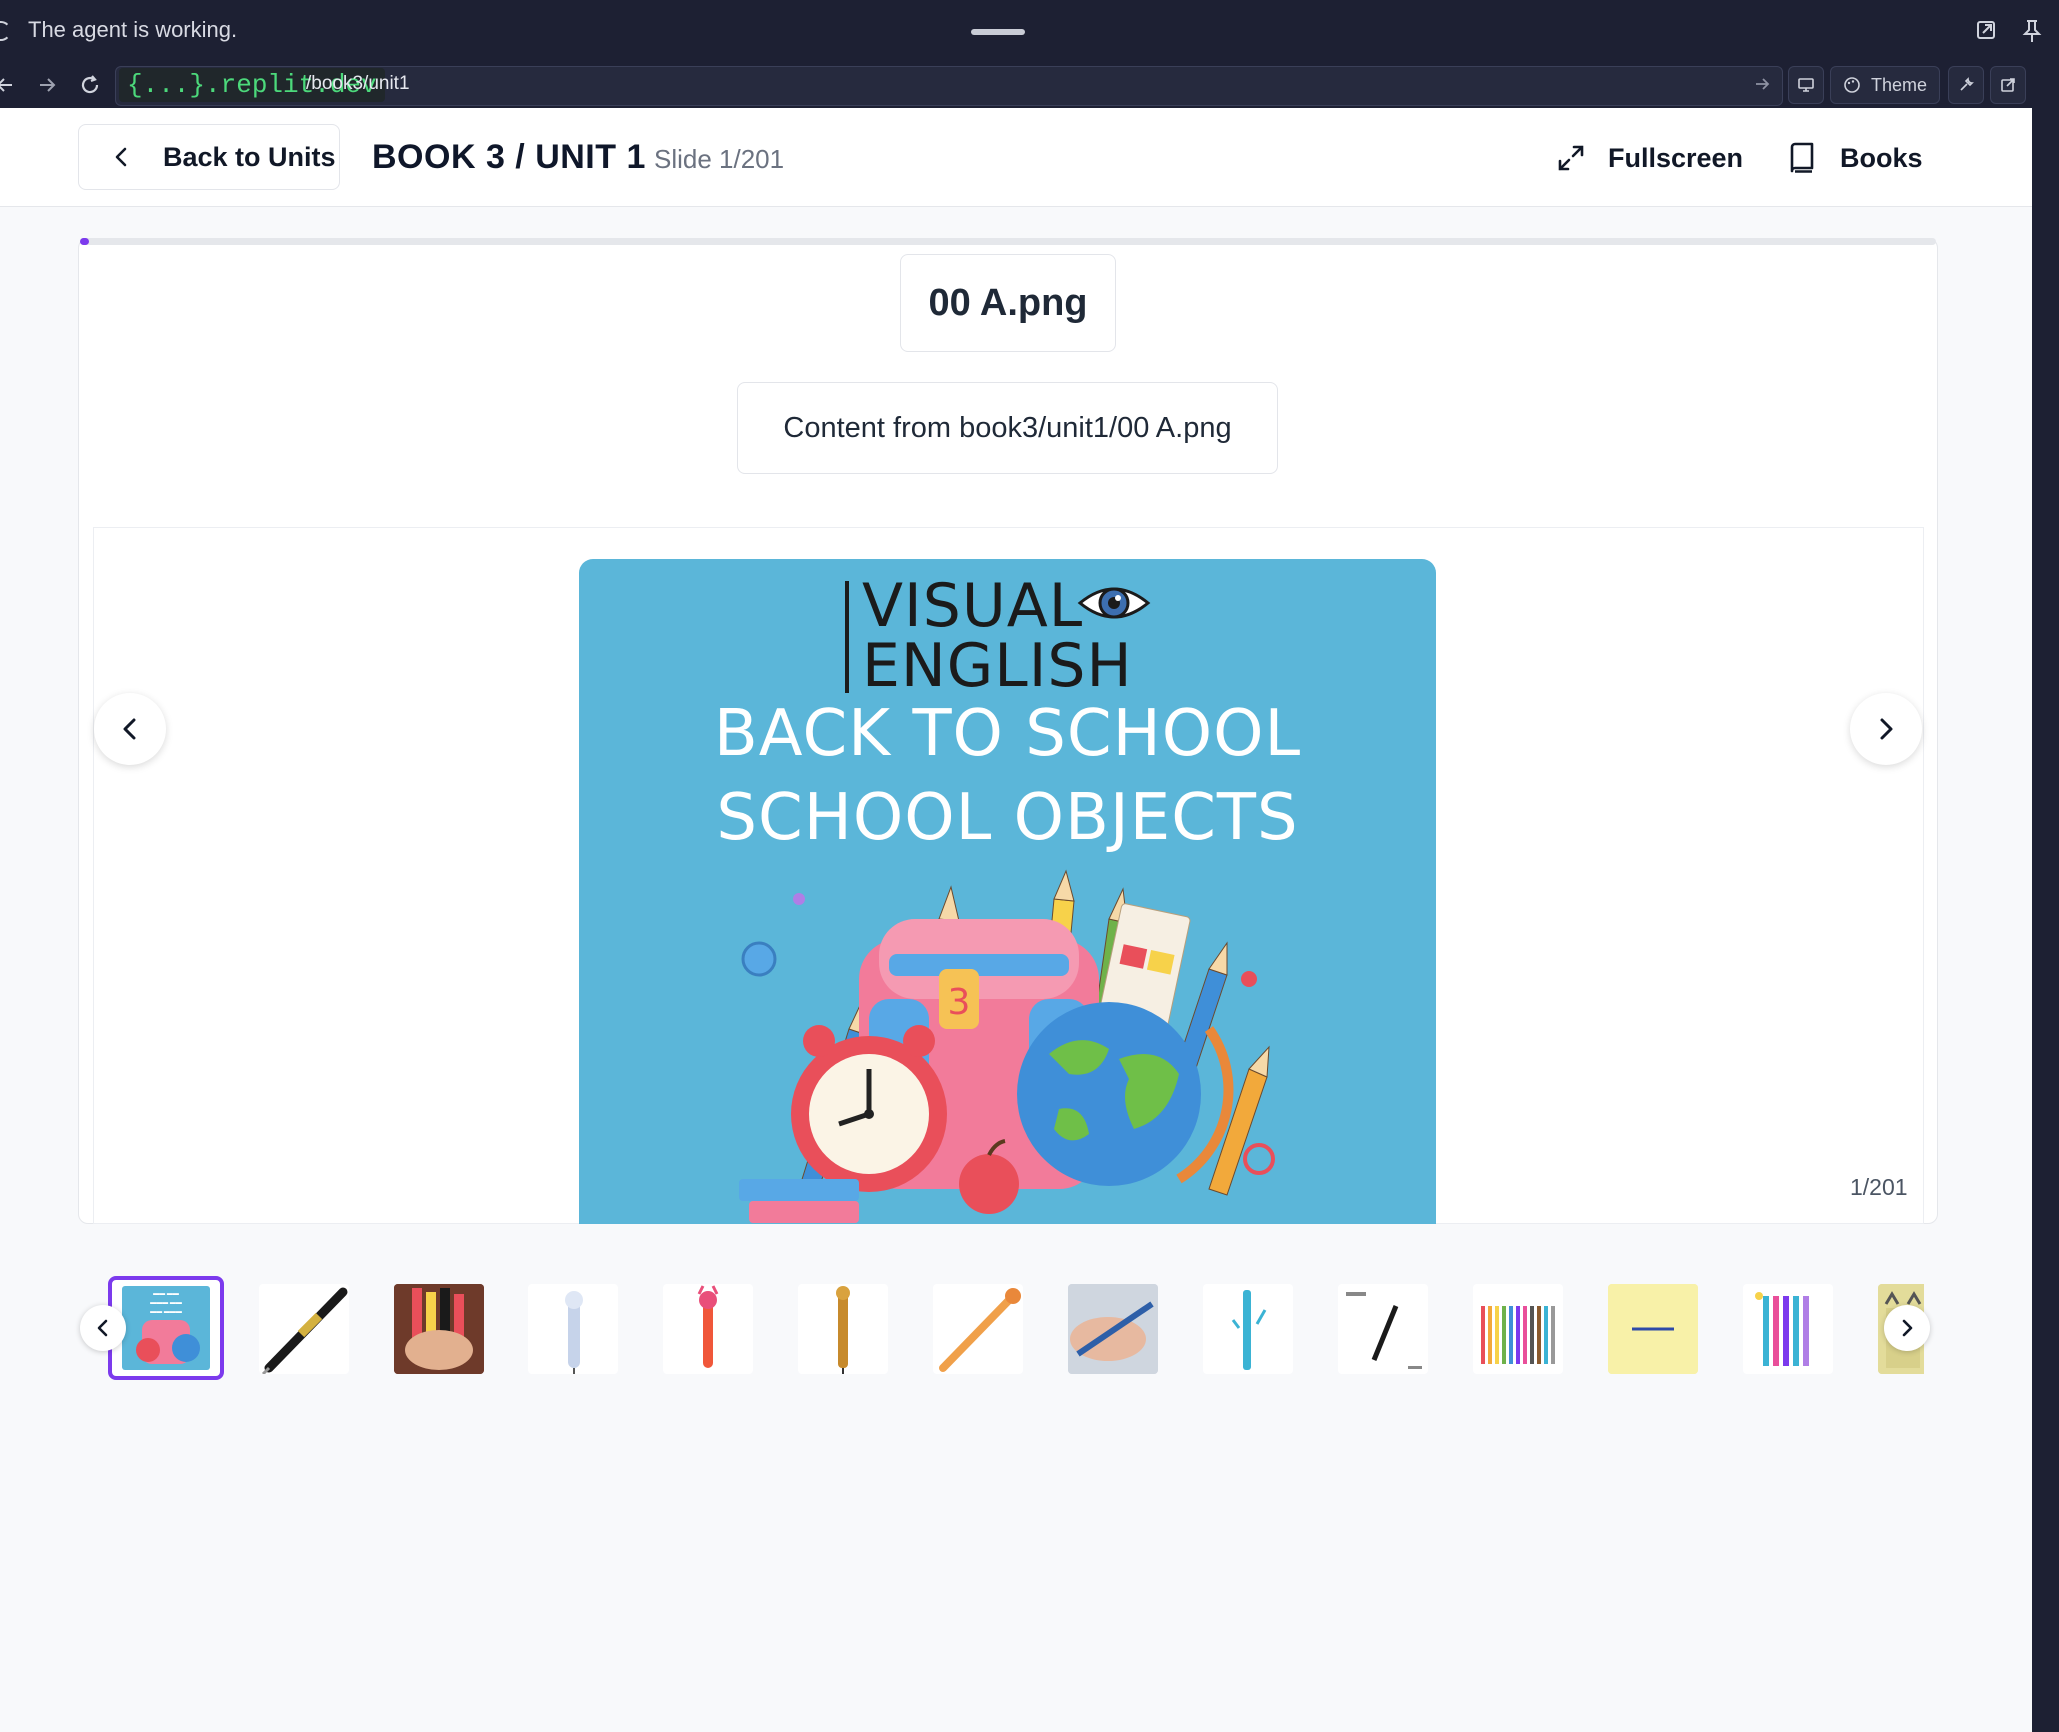  Describe the element at coordinates (997, 666) in the screenshot. I see `brand-logo-line2: ENGLISH` at that location.